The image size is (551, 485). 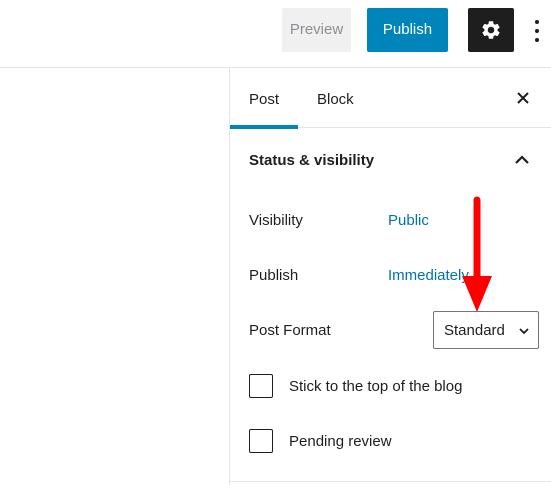 I want to click on sidebar-tabs: Post Block, so click(x=390, y=98).